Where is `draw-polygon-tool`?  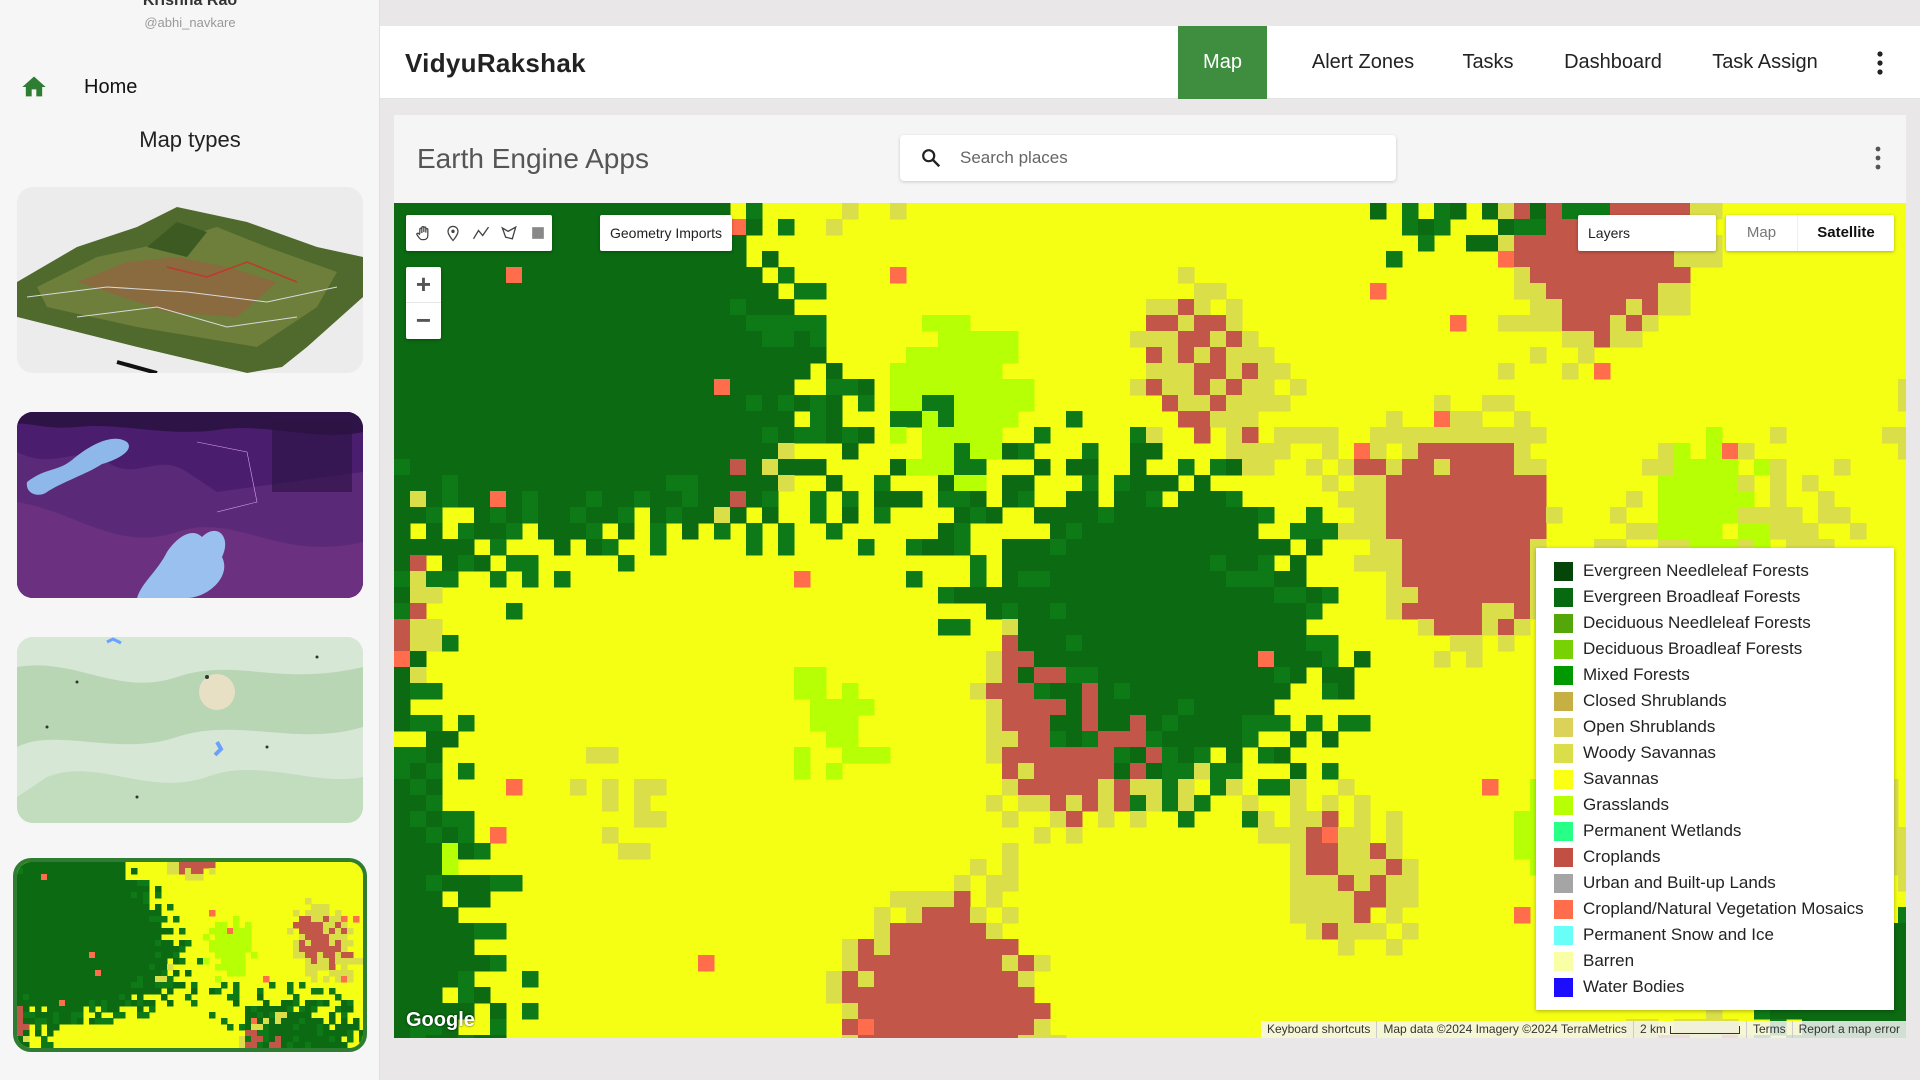 draw-polygon-tool is located at coordinates (509, 233).